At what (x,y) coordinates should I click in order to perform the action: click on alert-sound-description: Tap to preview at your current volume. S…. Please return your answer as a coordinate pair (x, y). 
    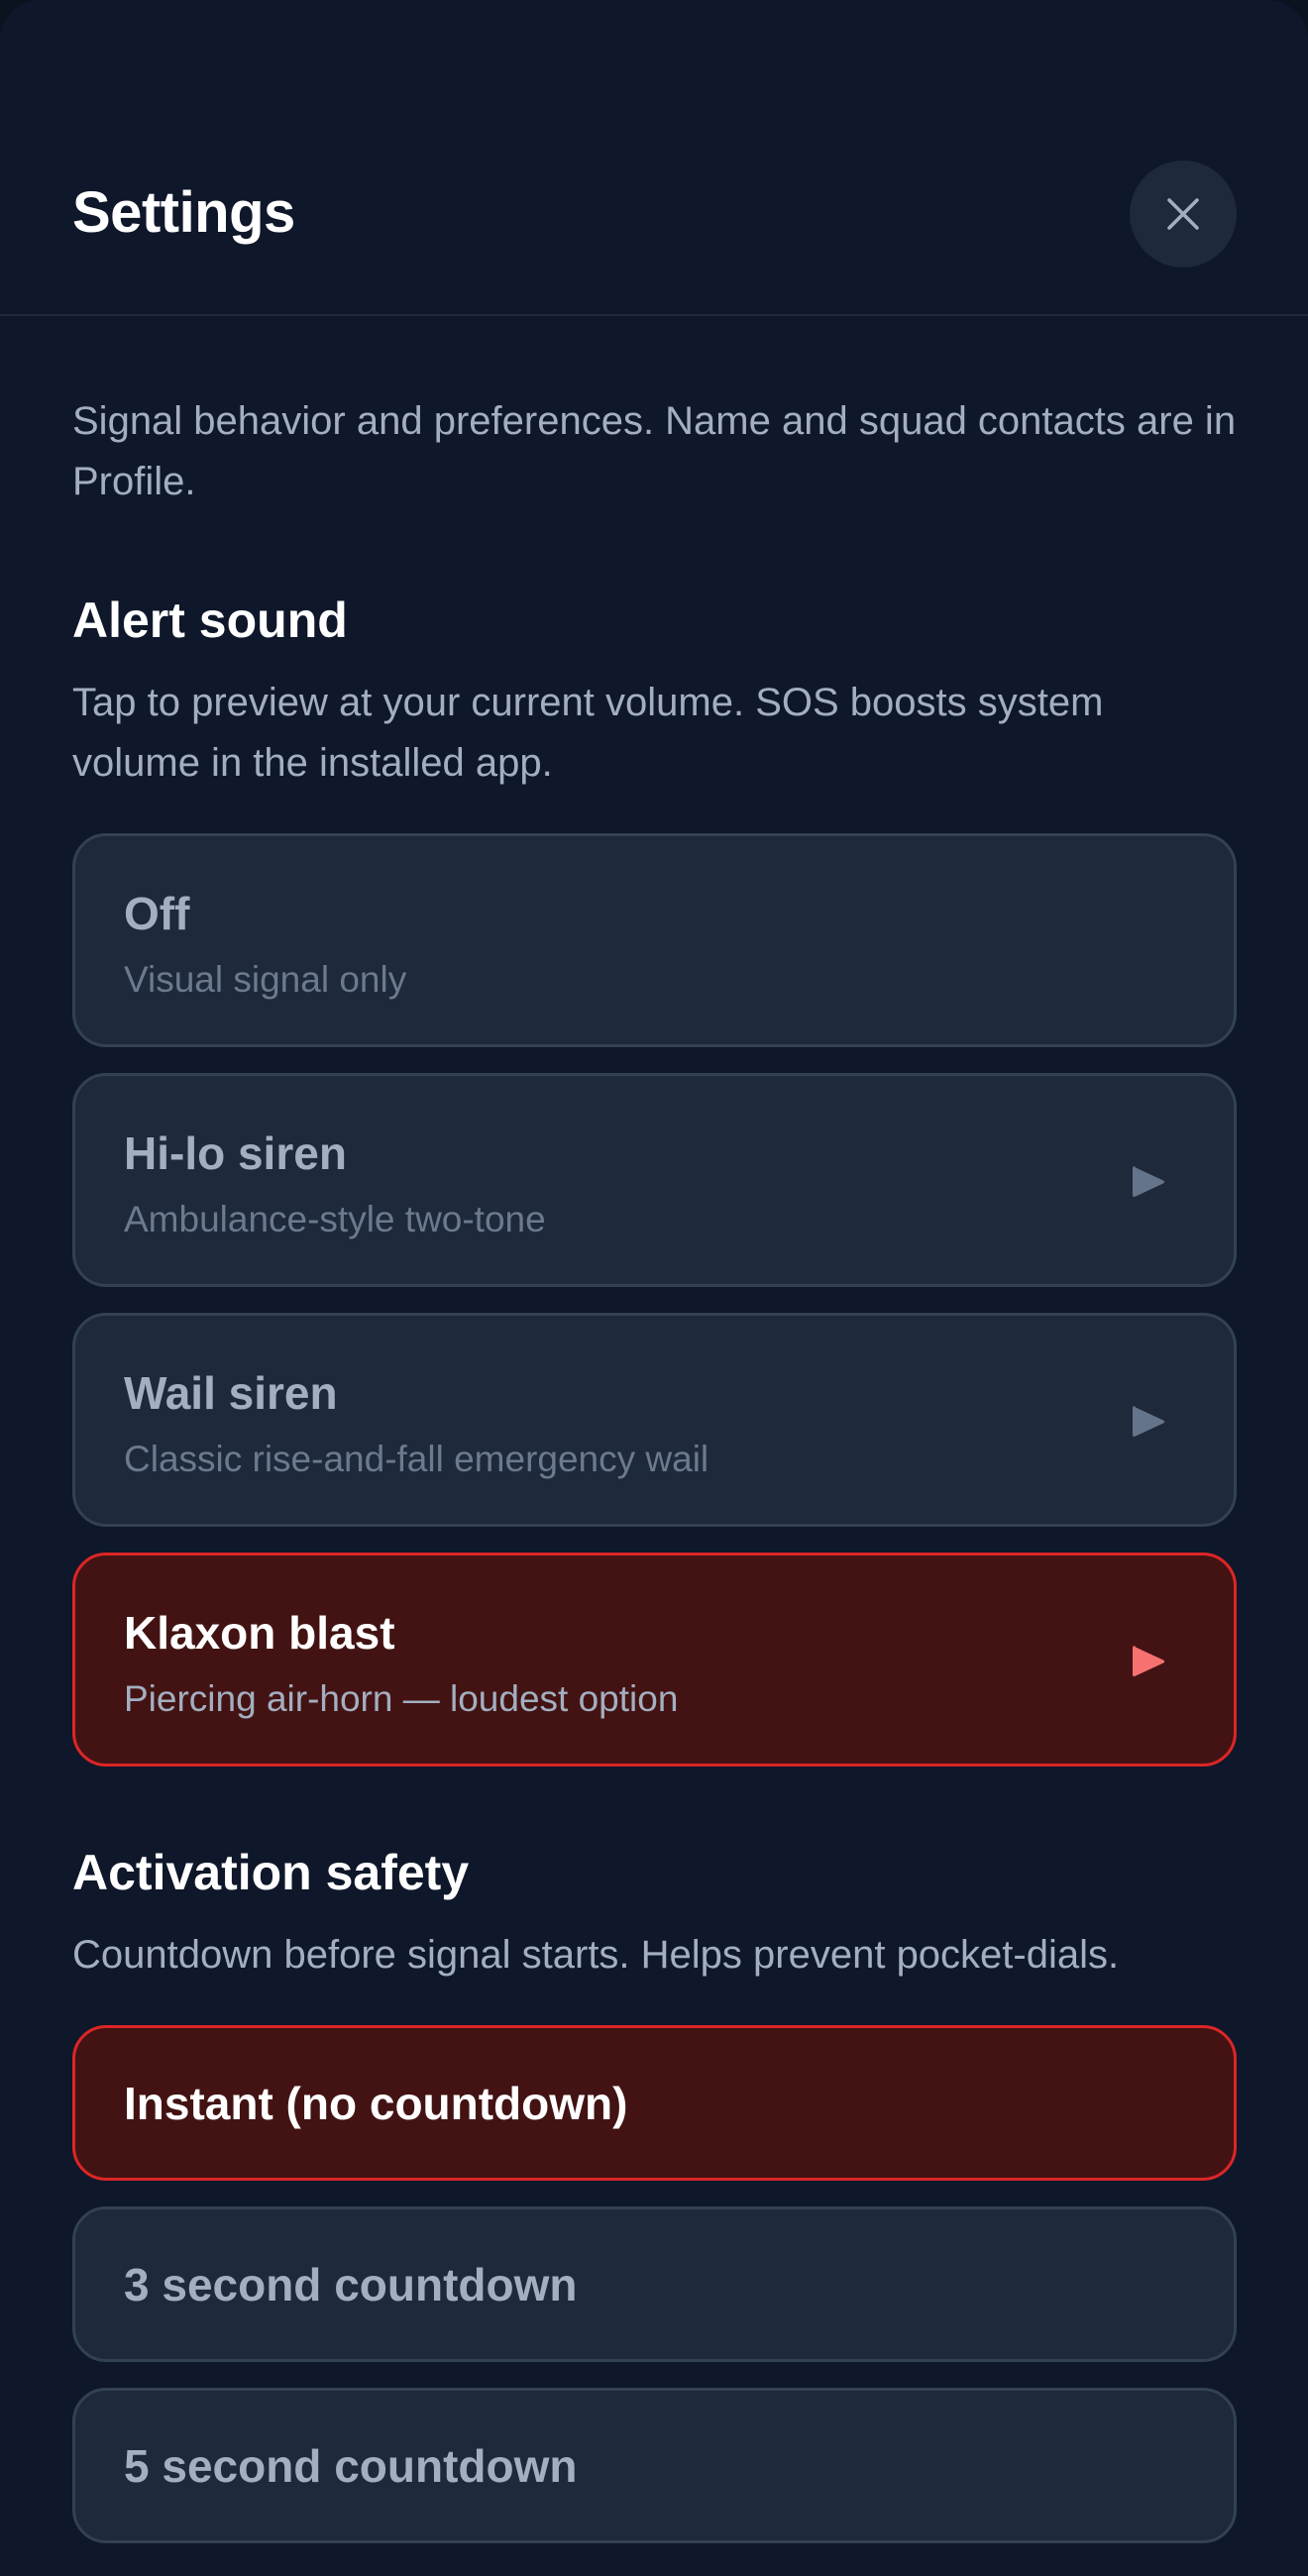
    Looking at the image, I should click on (588, 733).